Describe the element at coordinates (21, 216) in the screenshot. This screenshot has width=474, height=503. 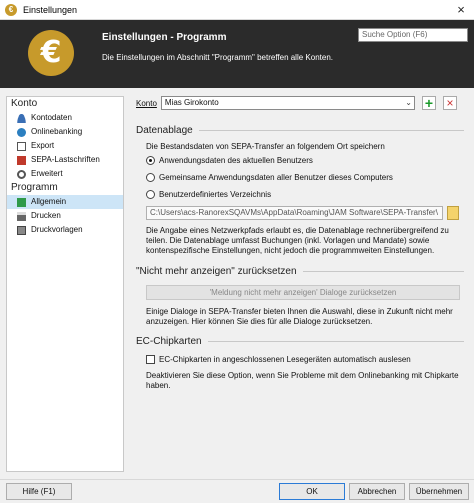
I see `printer-icon` at that location.